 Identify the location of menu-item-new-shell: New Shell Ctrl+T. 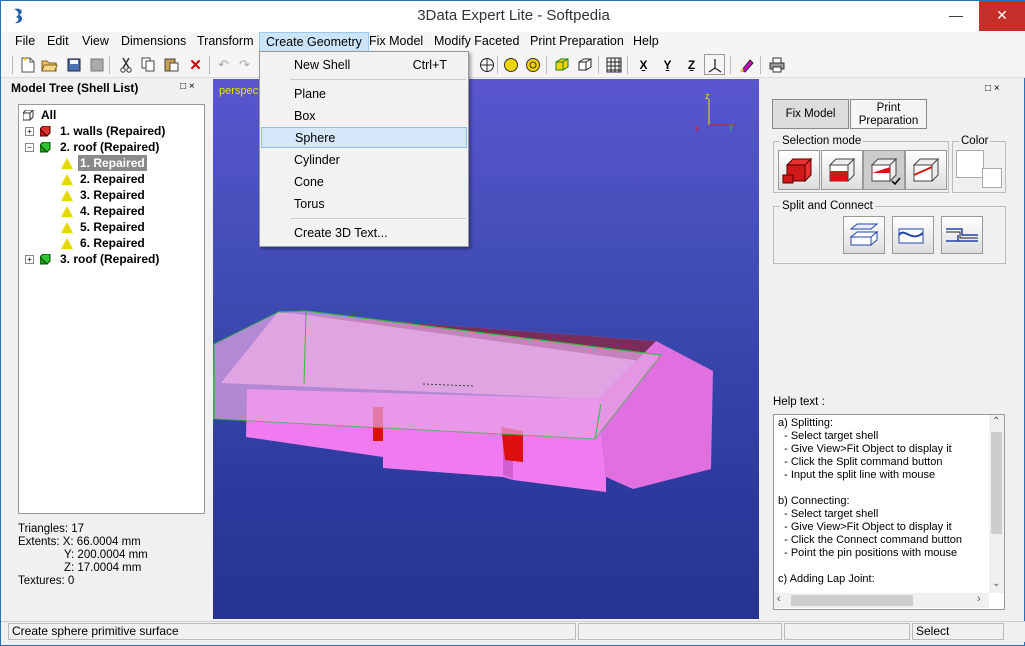
(364, 65).